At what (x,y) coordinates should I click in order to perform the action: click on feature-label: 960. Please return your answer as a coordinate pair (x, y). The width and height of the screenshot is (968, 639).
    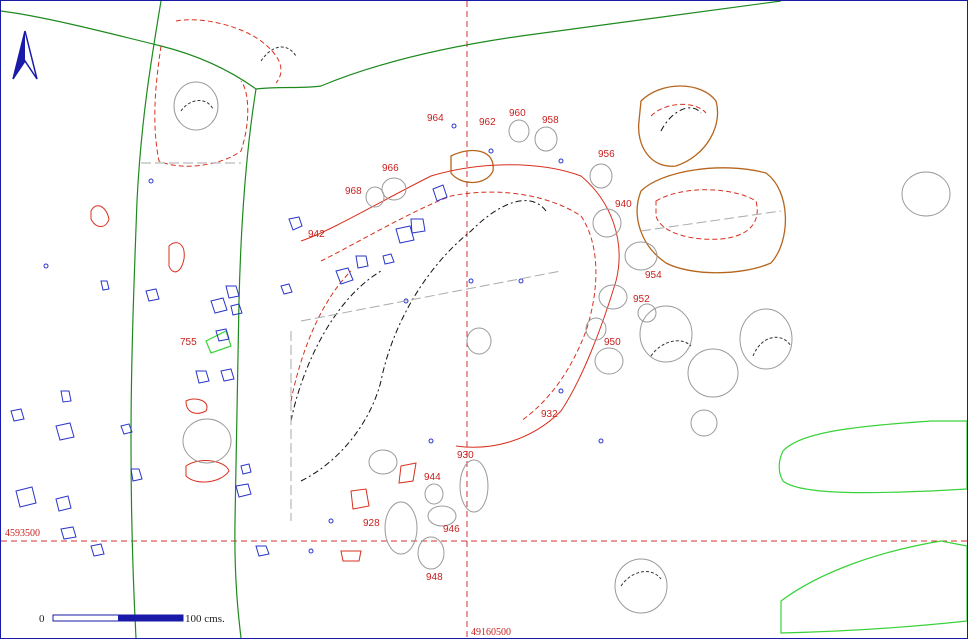
    Looking at the image, I should click on (517, 113).